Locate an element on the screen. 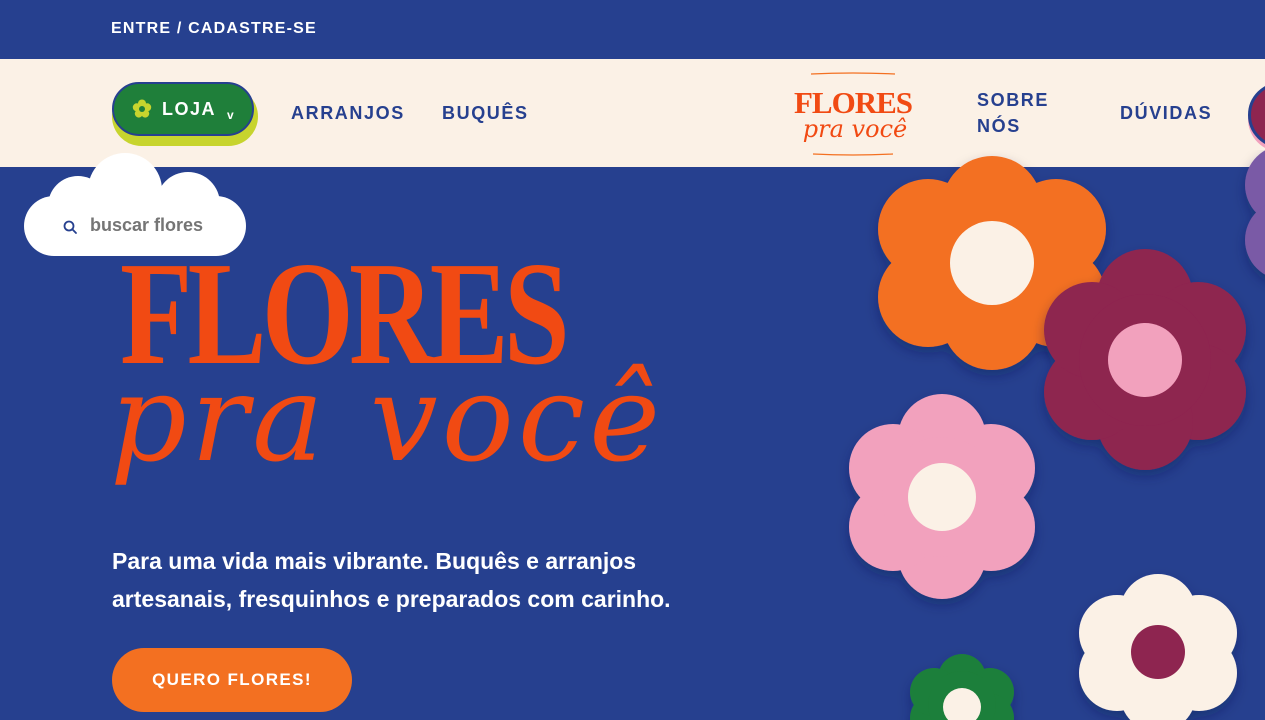 The width and height of the screenshot is (1265, 720). logo-script: pra você is located at coordinates (855, 129).